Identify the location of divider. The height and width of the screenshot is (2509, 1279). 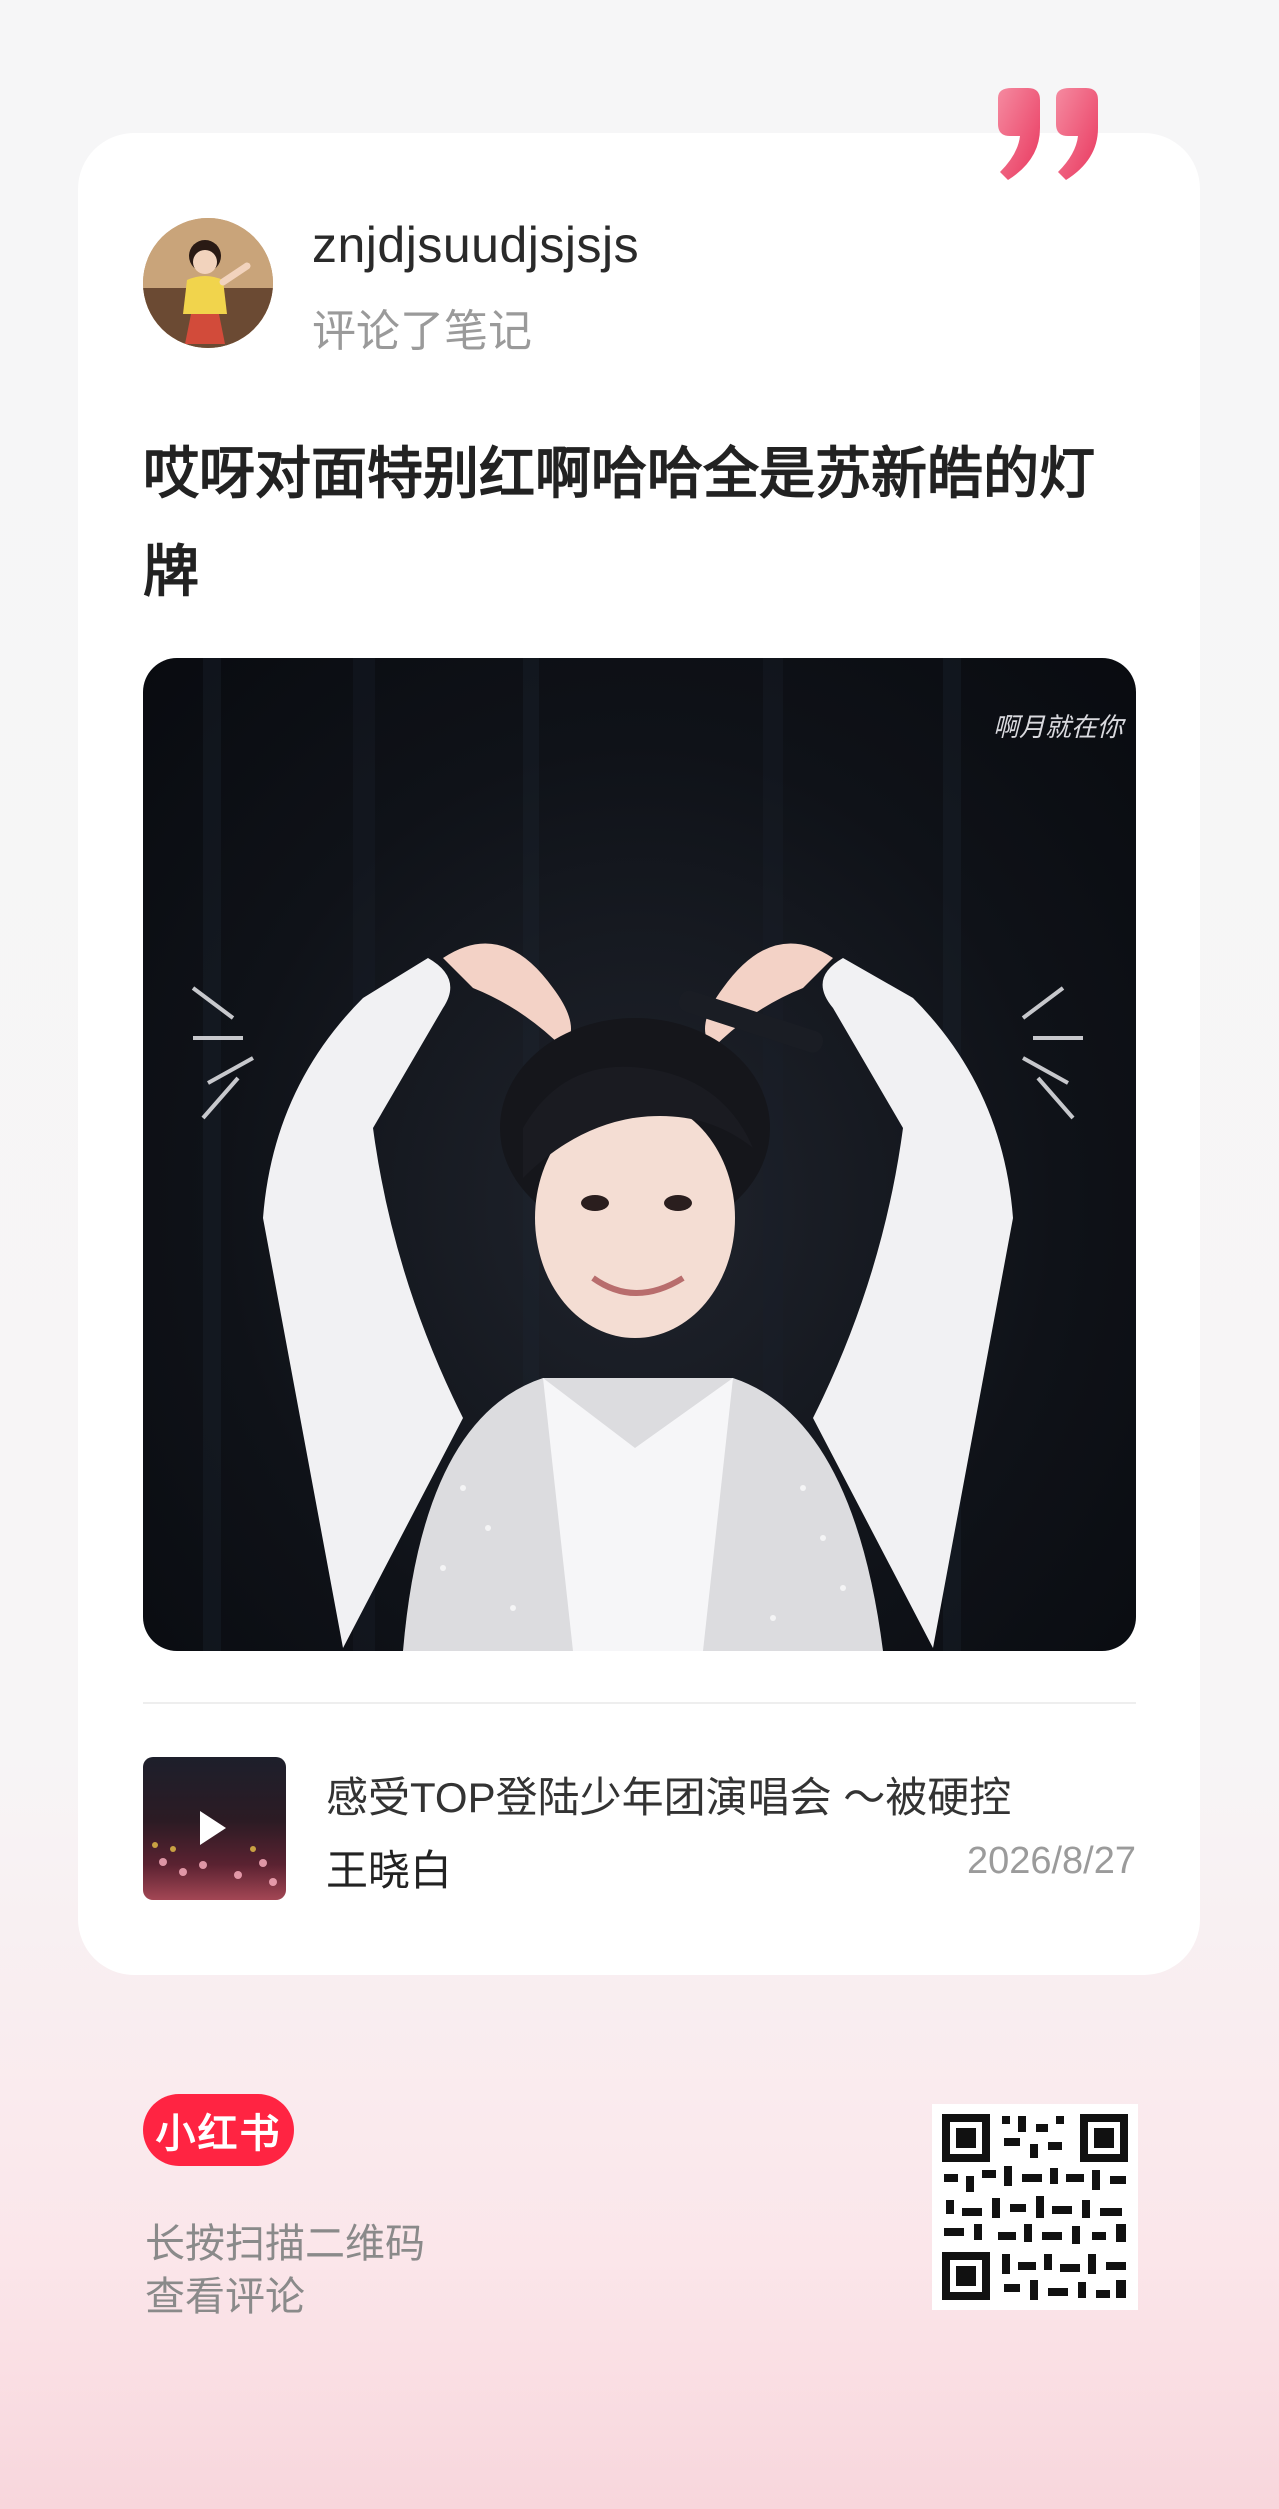
(639, 1703).